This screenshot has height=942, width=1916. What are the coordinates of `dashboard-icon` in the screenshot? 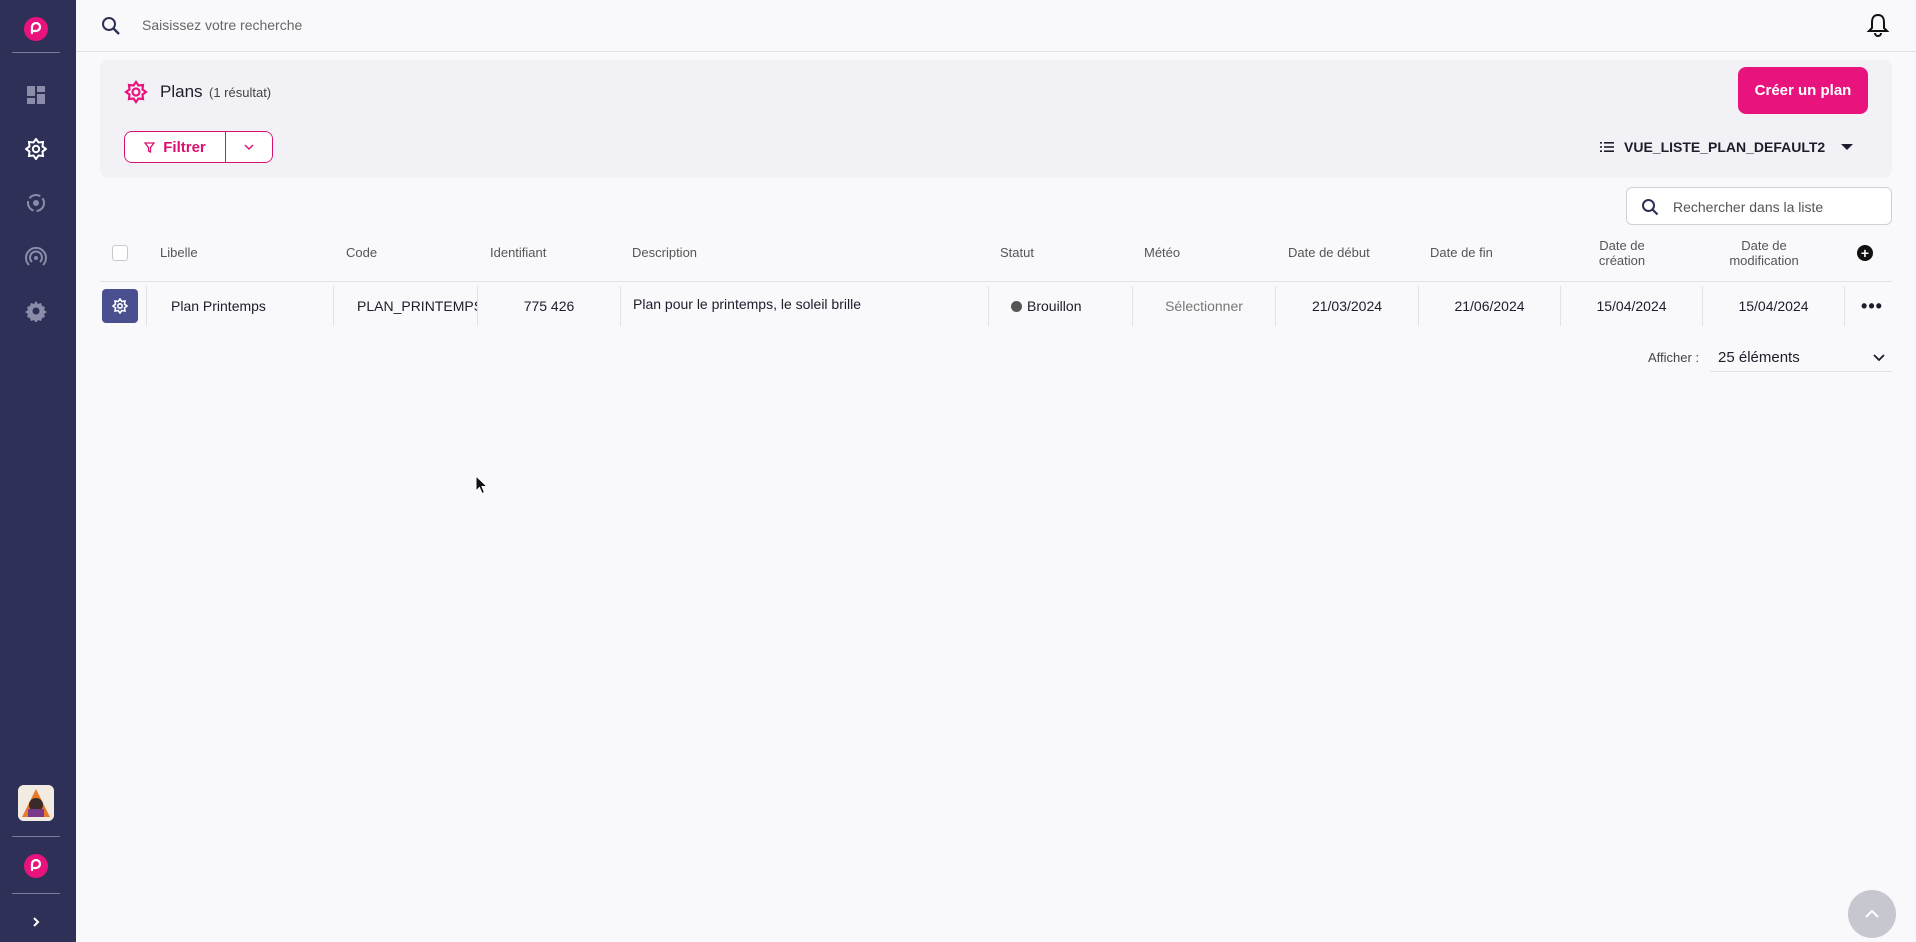 It's located at (36, 95).